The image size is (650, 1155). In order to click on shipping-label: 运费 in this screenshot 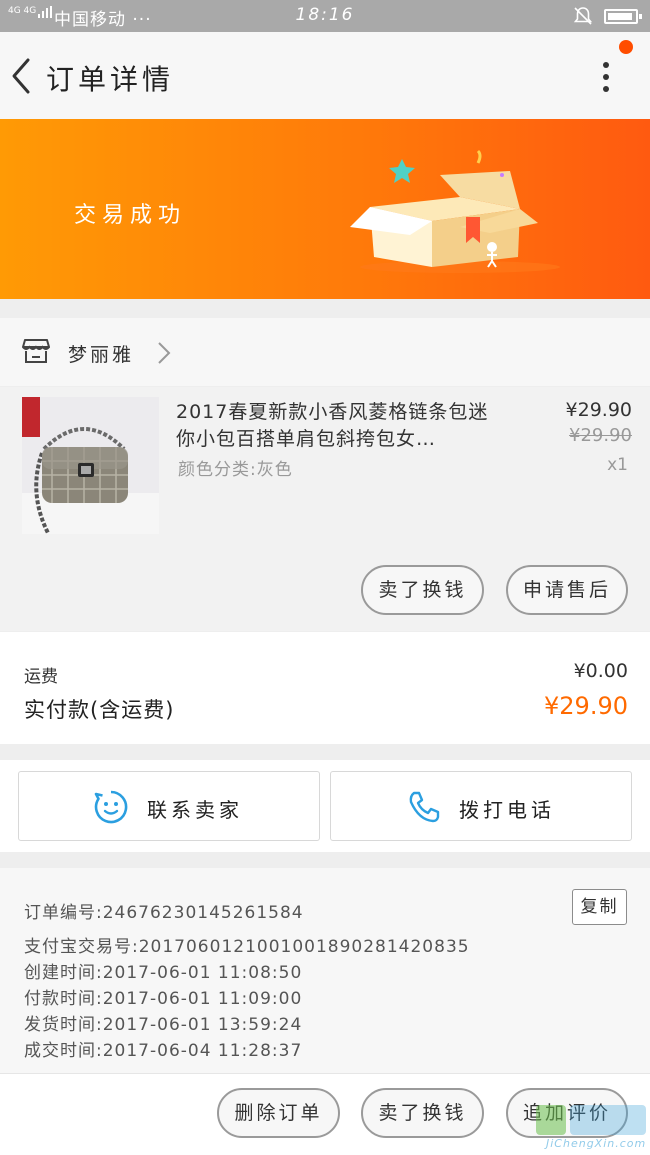, I will do `click(41, 677)`.